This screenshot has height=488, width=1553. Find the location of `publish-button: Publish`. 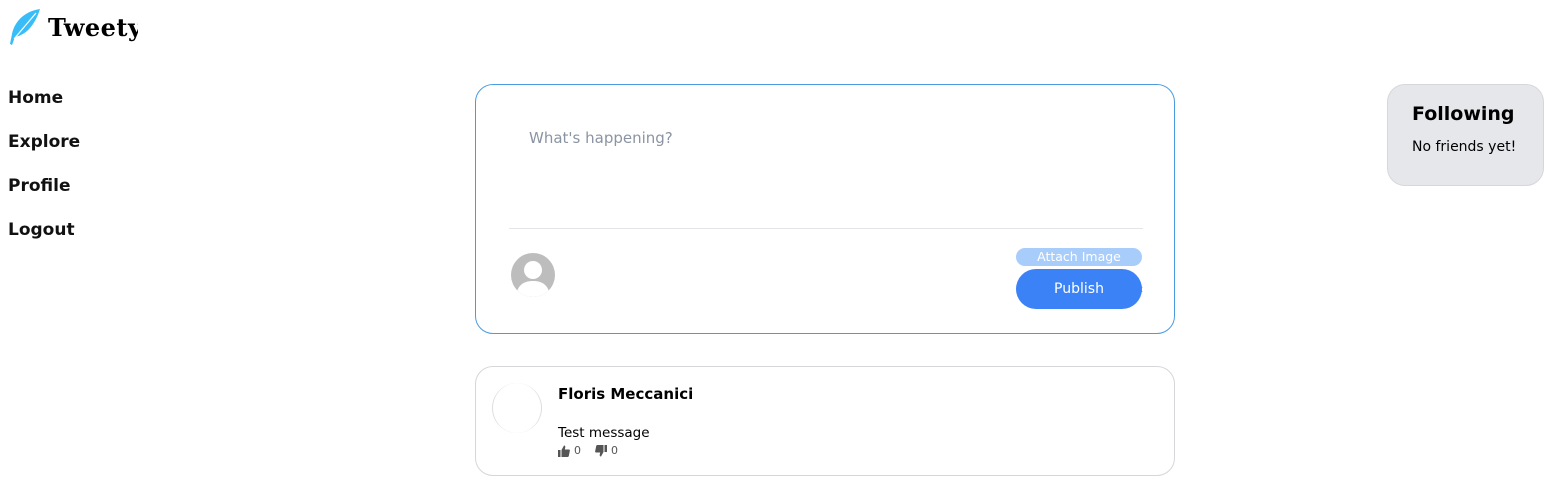

publish-button: Publish is located at coordinates (1079, 289).